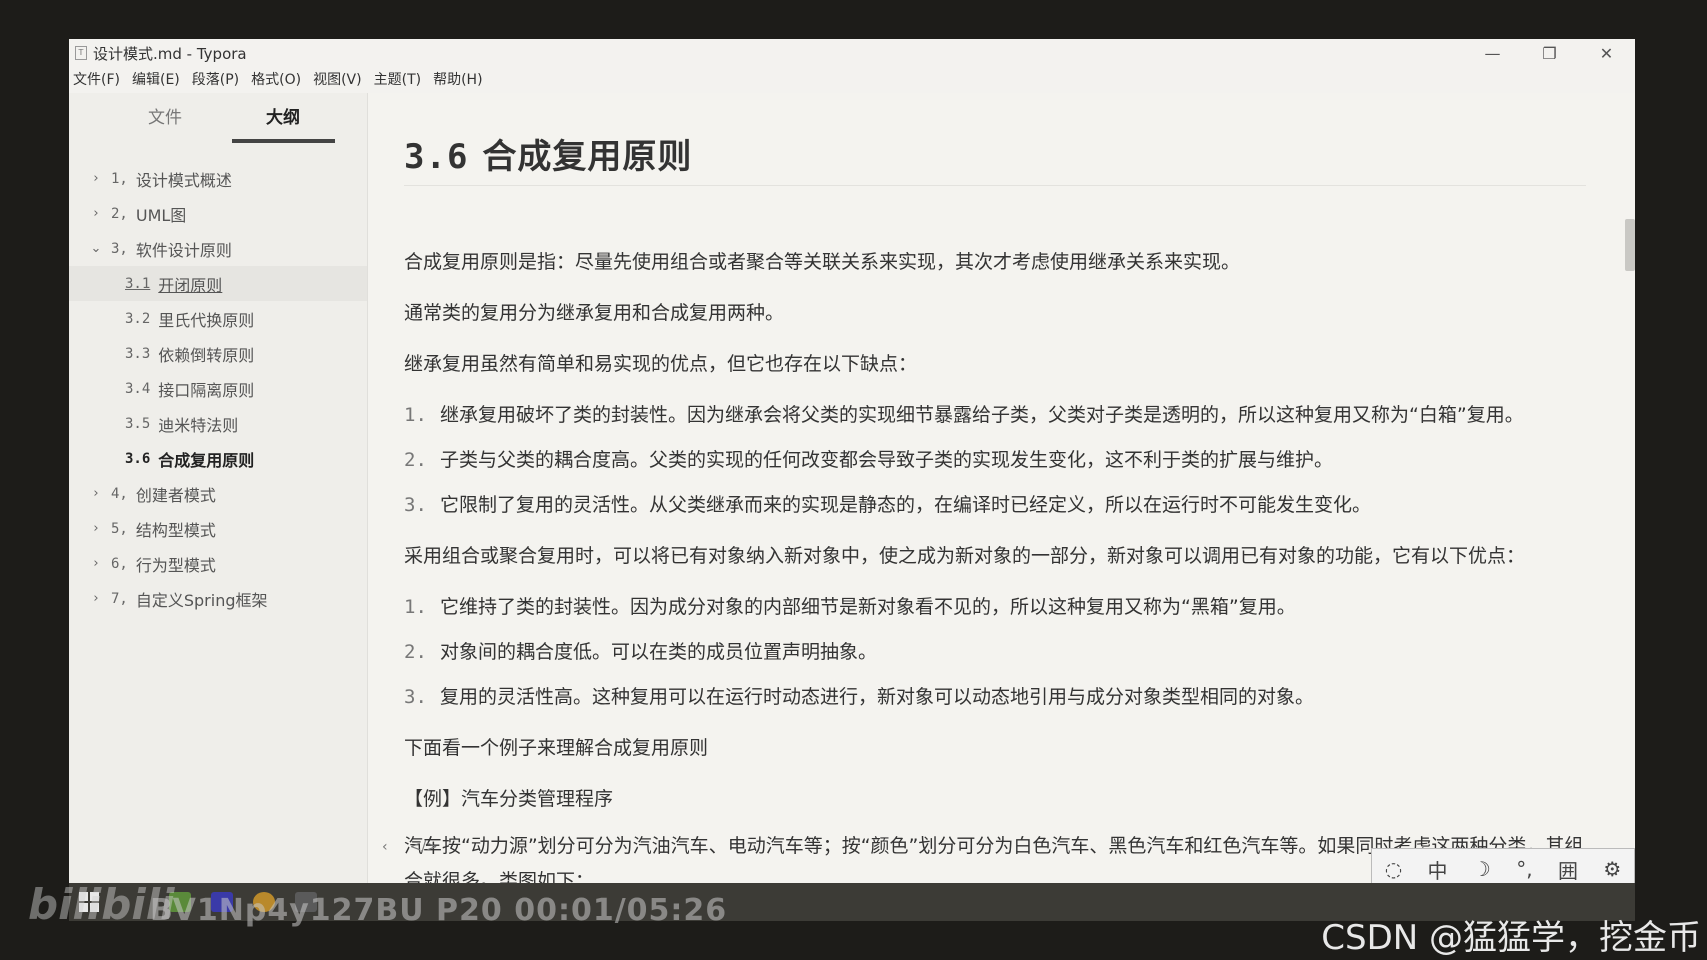 This screenshot has width=1707, height=960. I want to click on tab-files: 文件, so click(165, 115).